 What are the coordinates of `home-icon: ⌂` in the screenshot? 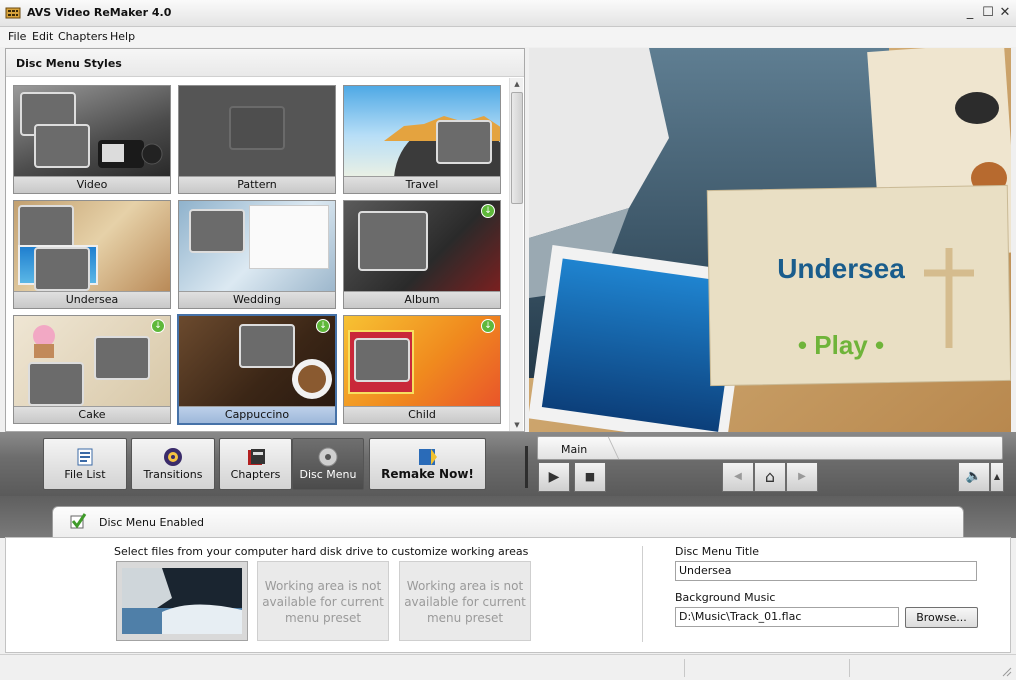 It's located at (770, 476).